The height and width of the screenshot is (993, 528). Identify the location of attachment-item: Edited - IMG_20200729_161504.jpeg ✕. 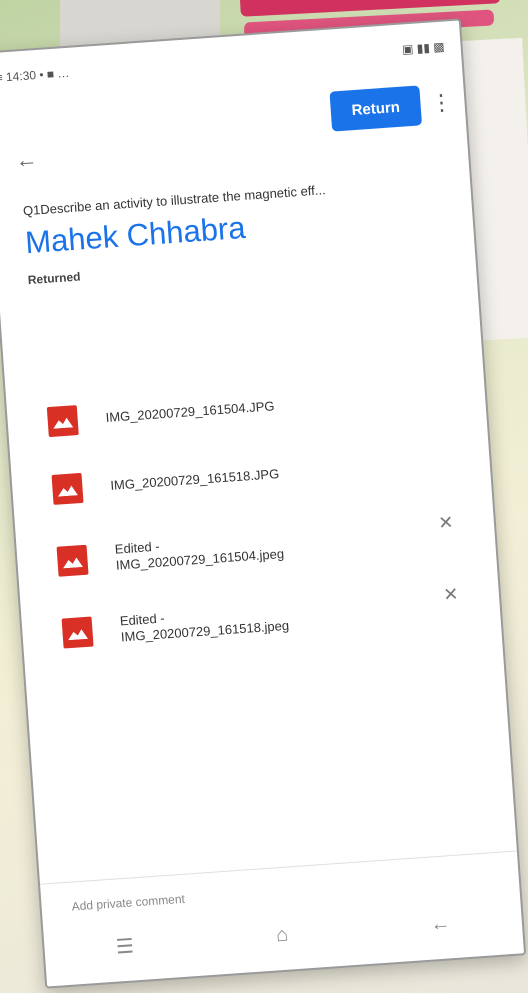
(257, 548).